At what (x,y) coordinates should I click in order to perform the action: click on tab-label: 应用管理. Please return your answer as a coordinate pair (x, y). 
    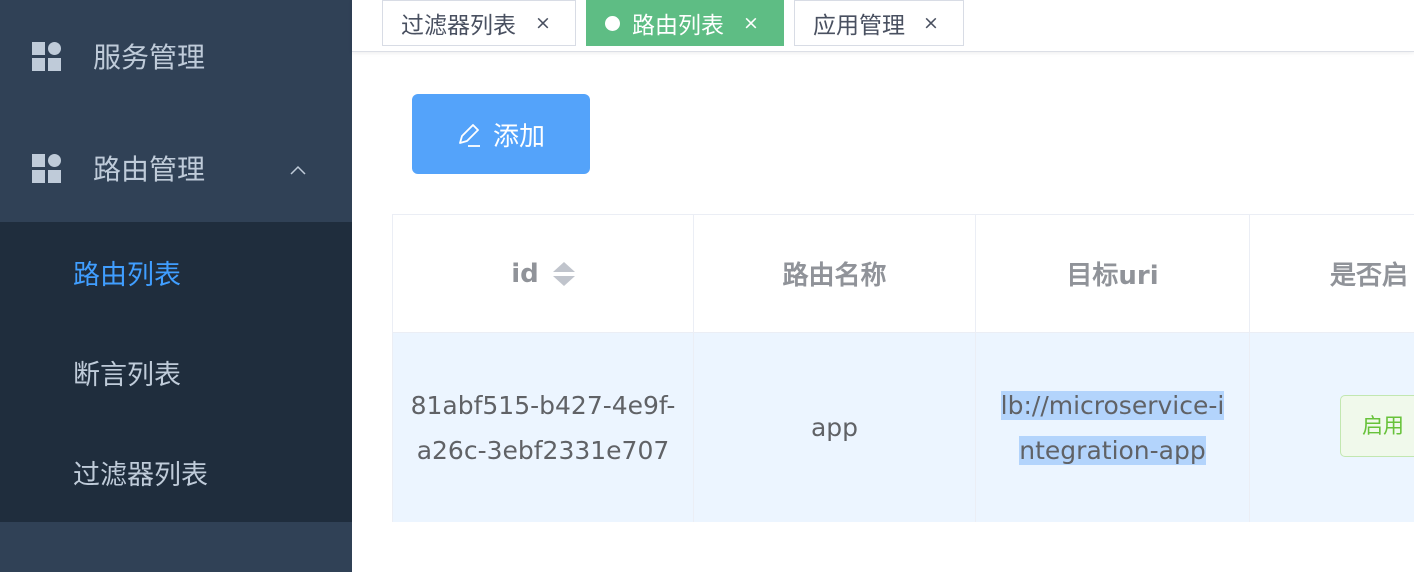
    Looking at the image, I should click on (859, 26).